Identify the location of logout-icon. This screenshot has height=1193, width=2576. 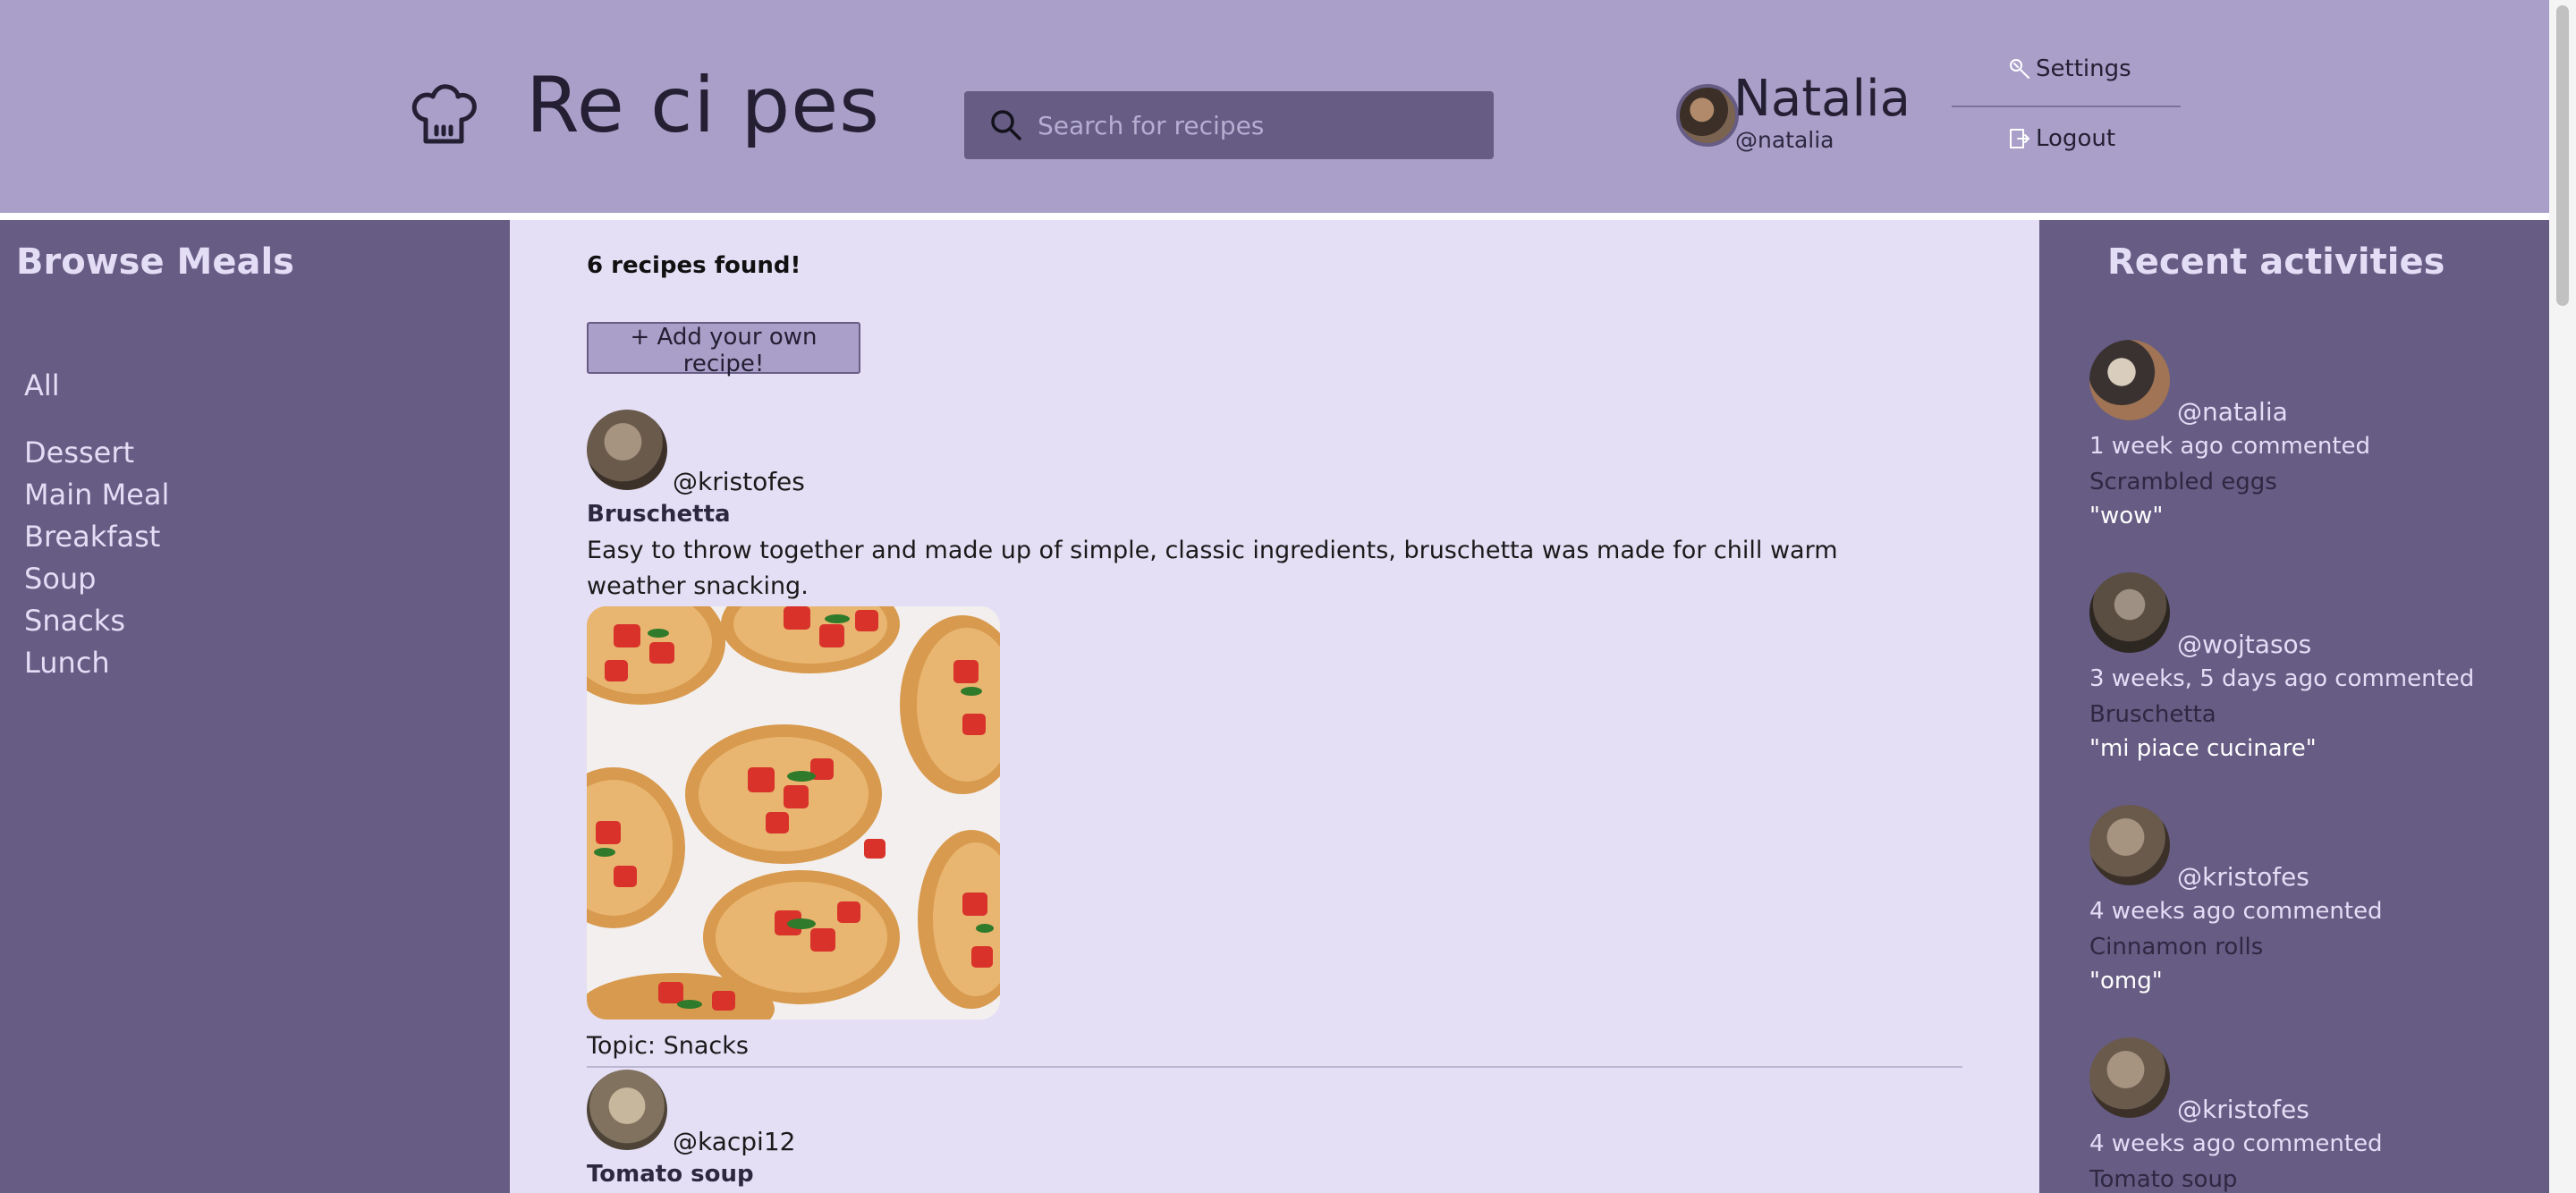
(2019, 138).